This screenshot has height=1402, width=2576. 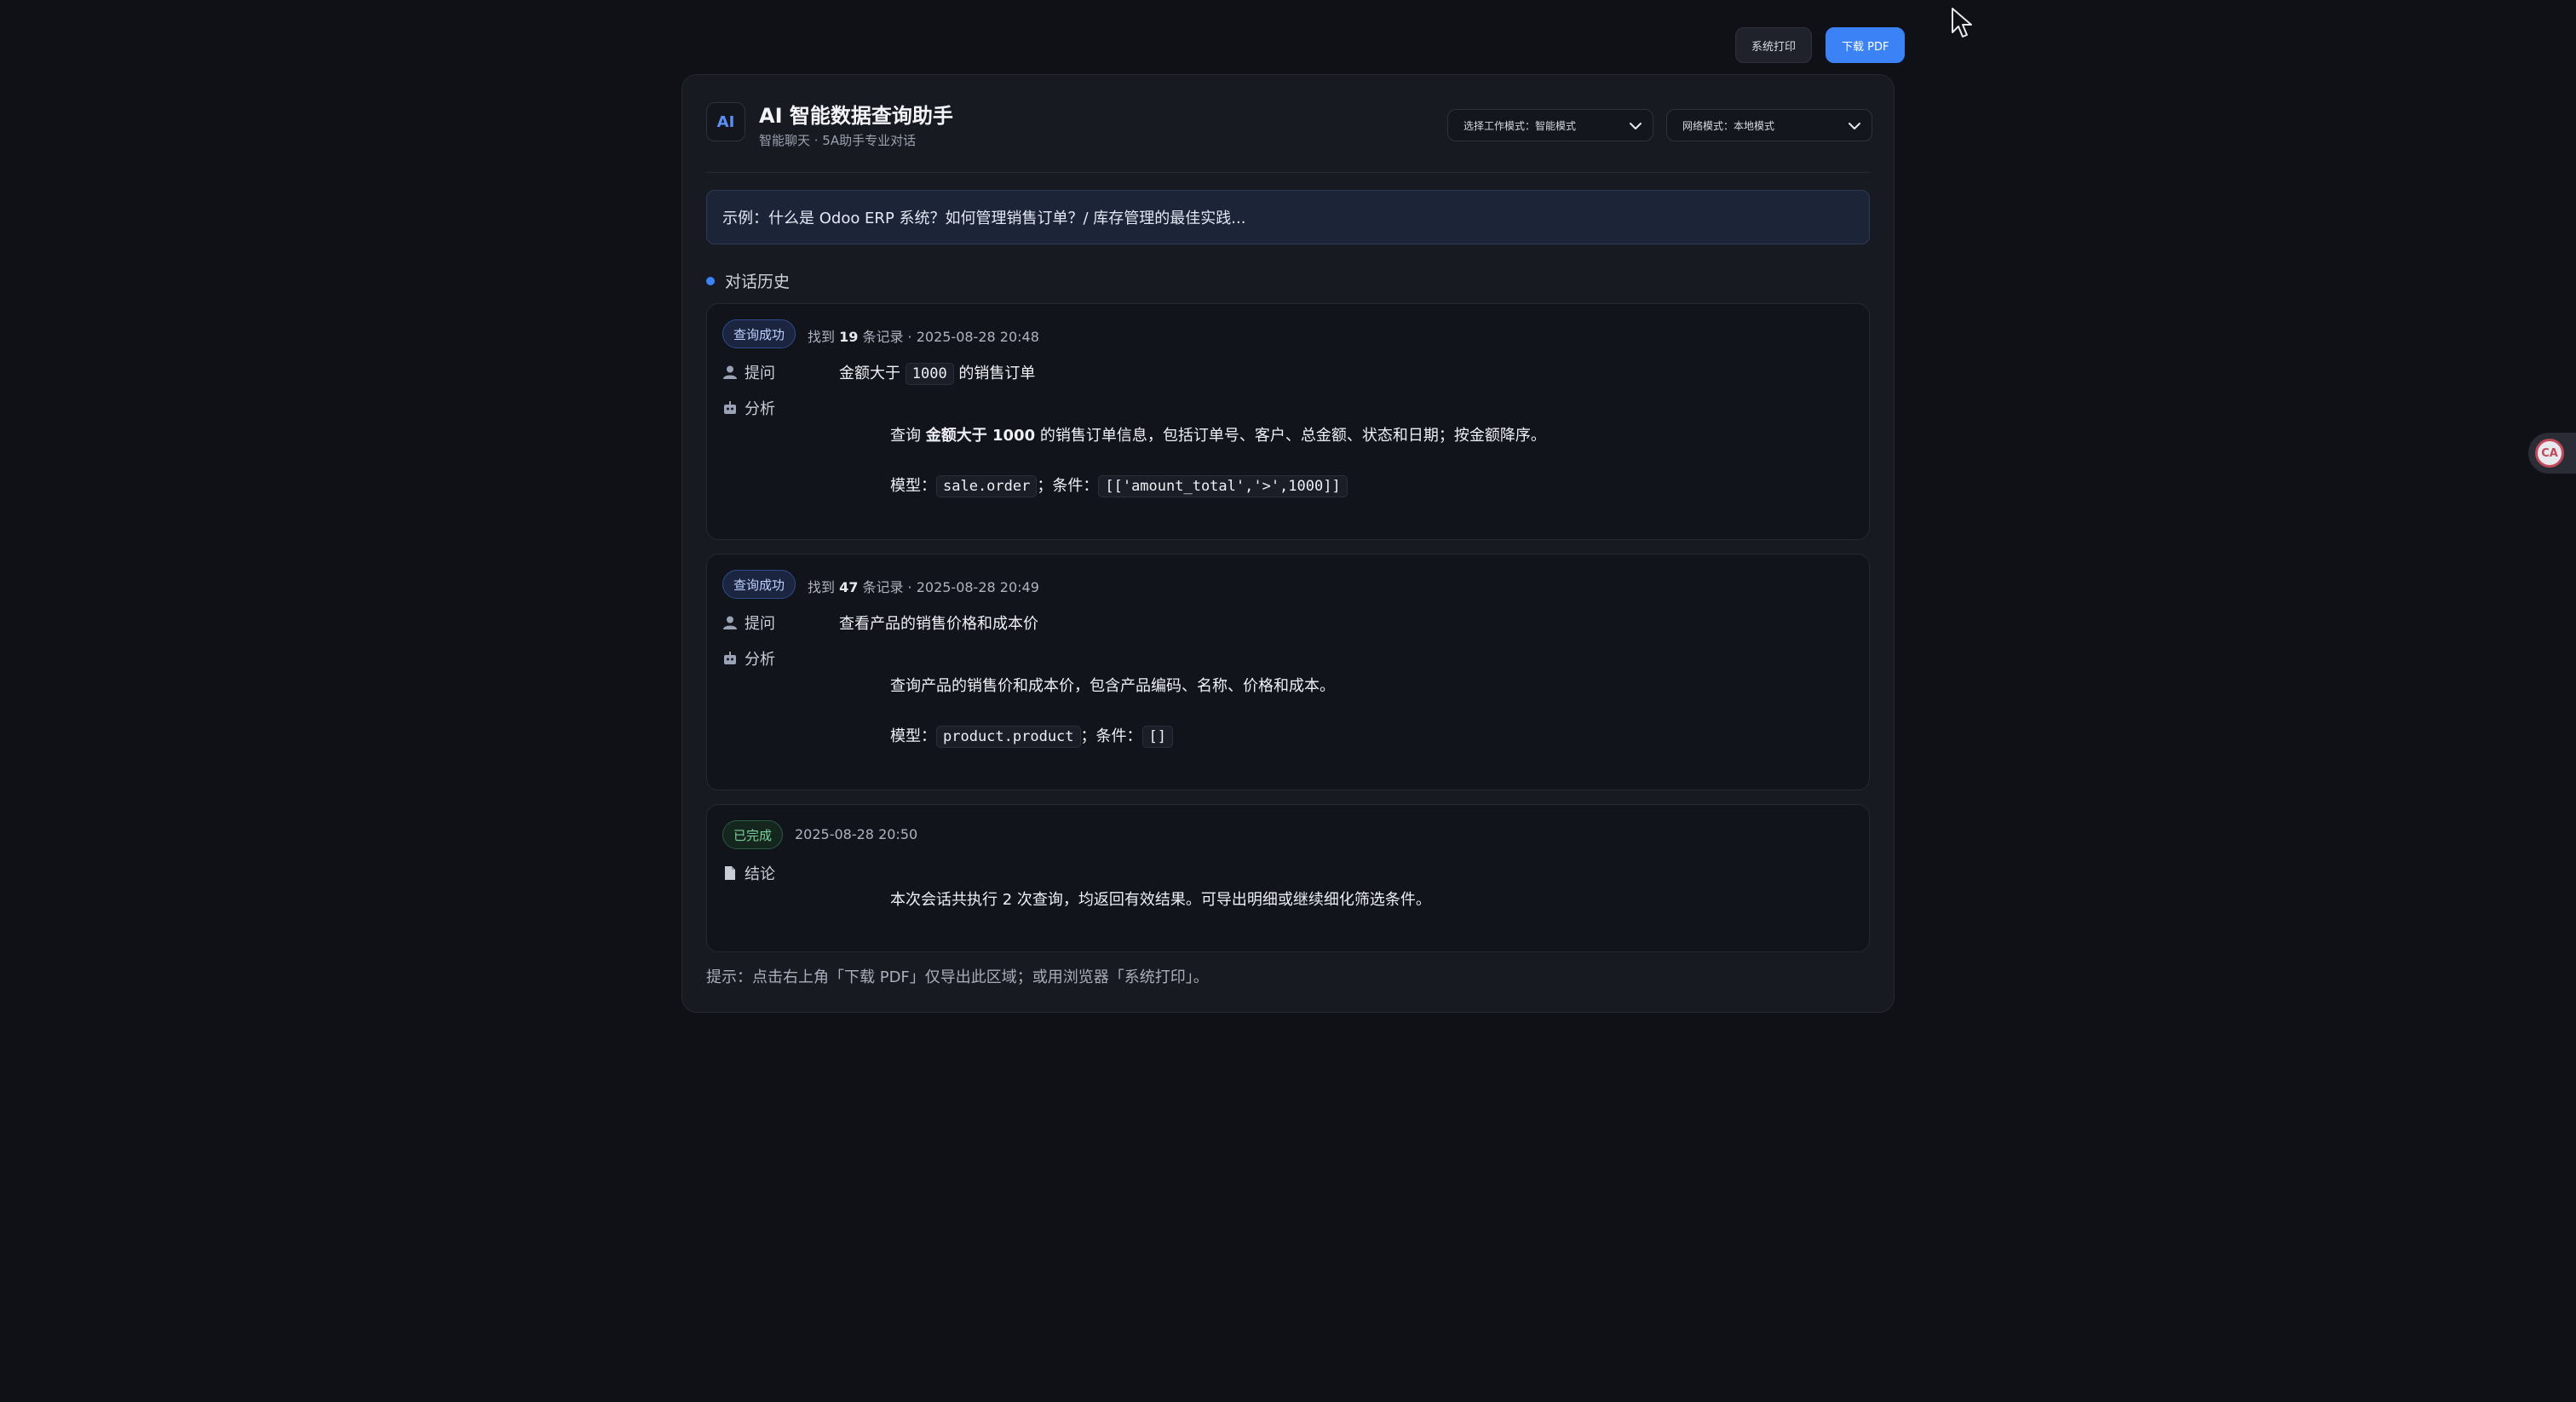 I want to click on question-text: 查看产品的销售价格和成本价, so click(x=939, y=624).